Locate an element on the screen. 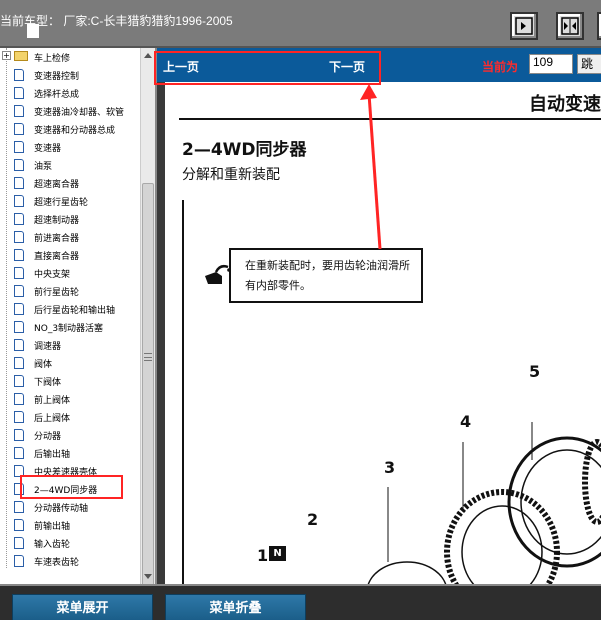 Image resolution: width=601 pixels, height=620 pixels. tree-item-label: 前进离合器 is located at coordinates (57, 239).